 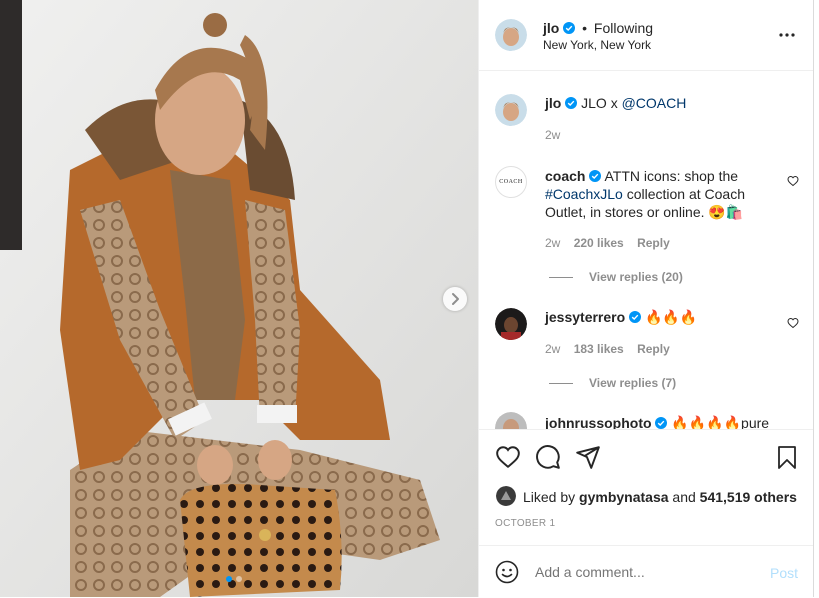 I want to click on comment-meta: 2w 220 likes Reply, so click(x=607, y=243).